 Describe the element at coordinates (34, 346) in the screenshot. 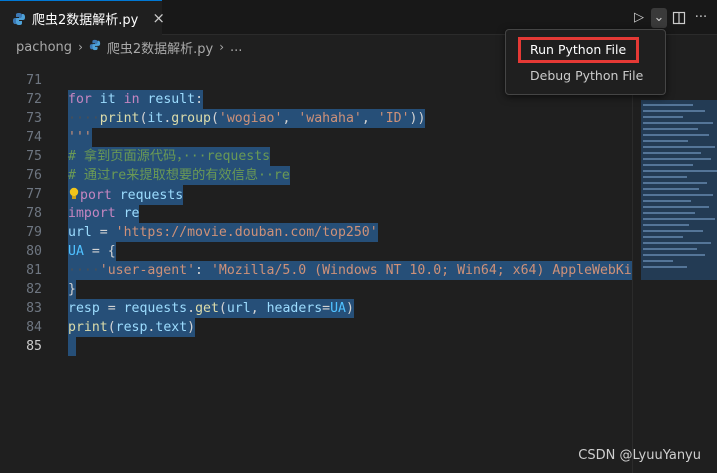

I see `line-number: 85` at that location.